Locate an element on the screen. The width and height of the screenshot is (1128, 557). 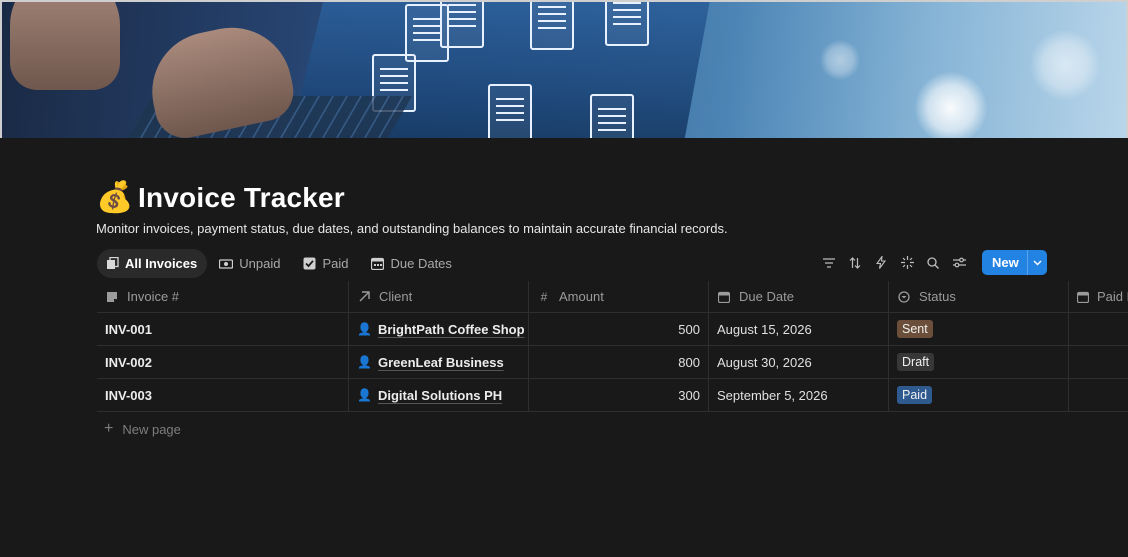
client-cell: 👤 BrightPath Coffee Shop is located at coordinates (439, 329).